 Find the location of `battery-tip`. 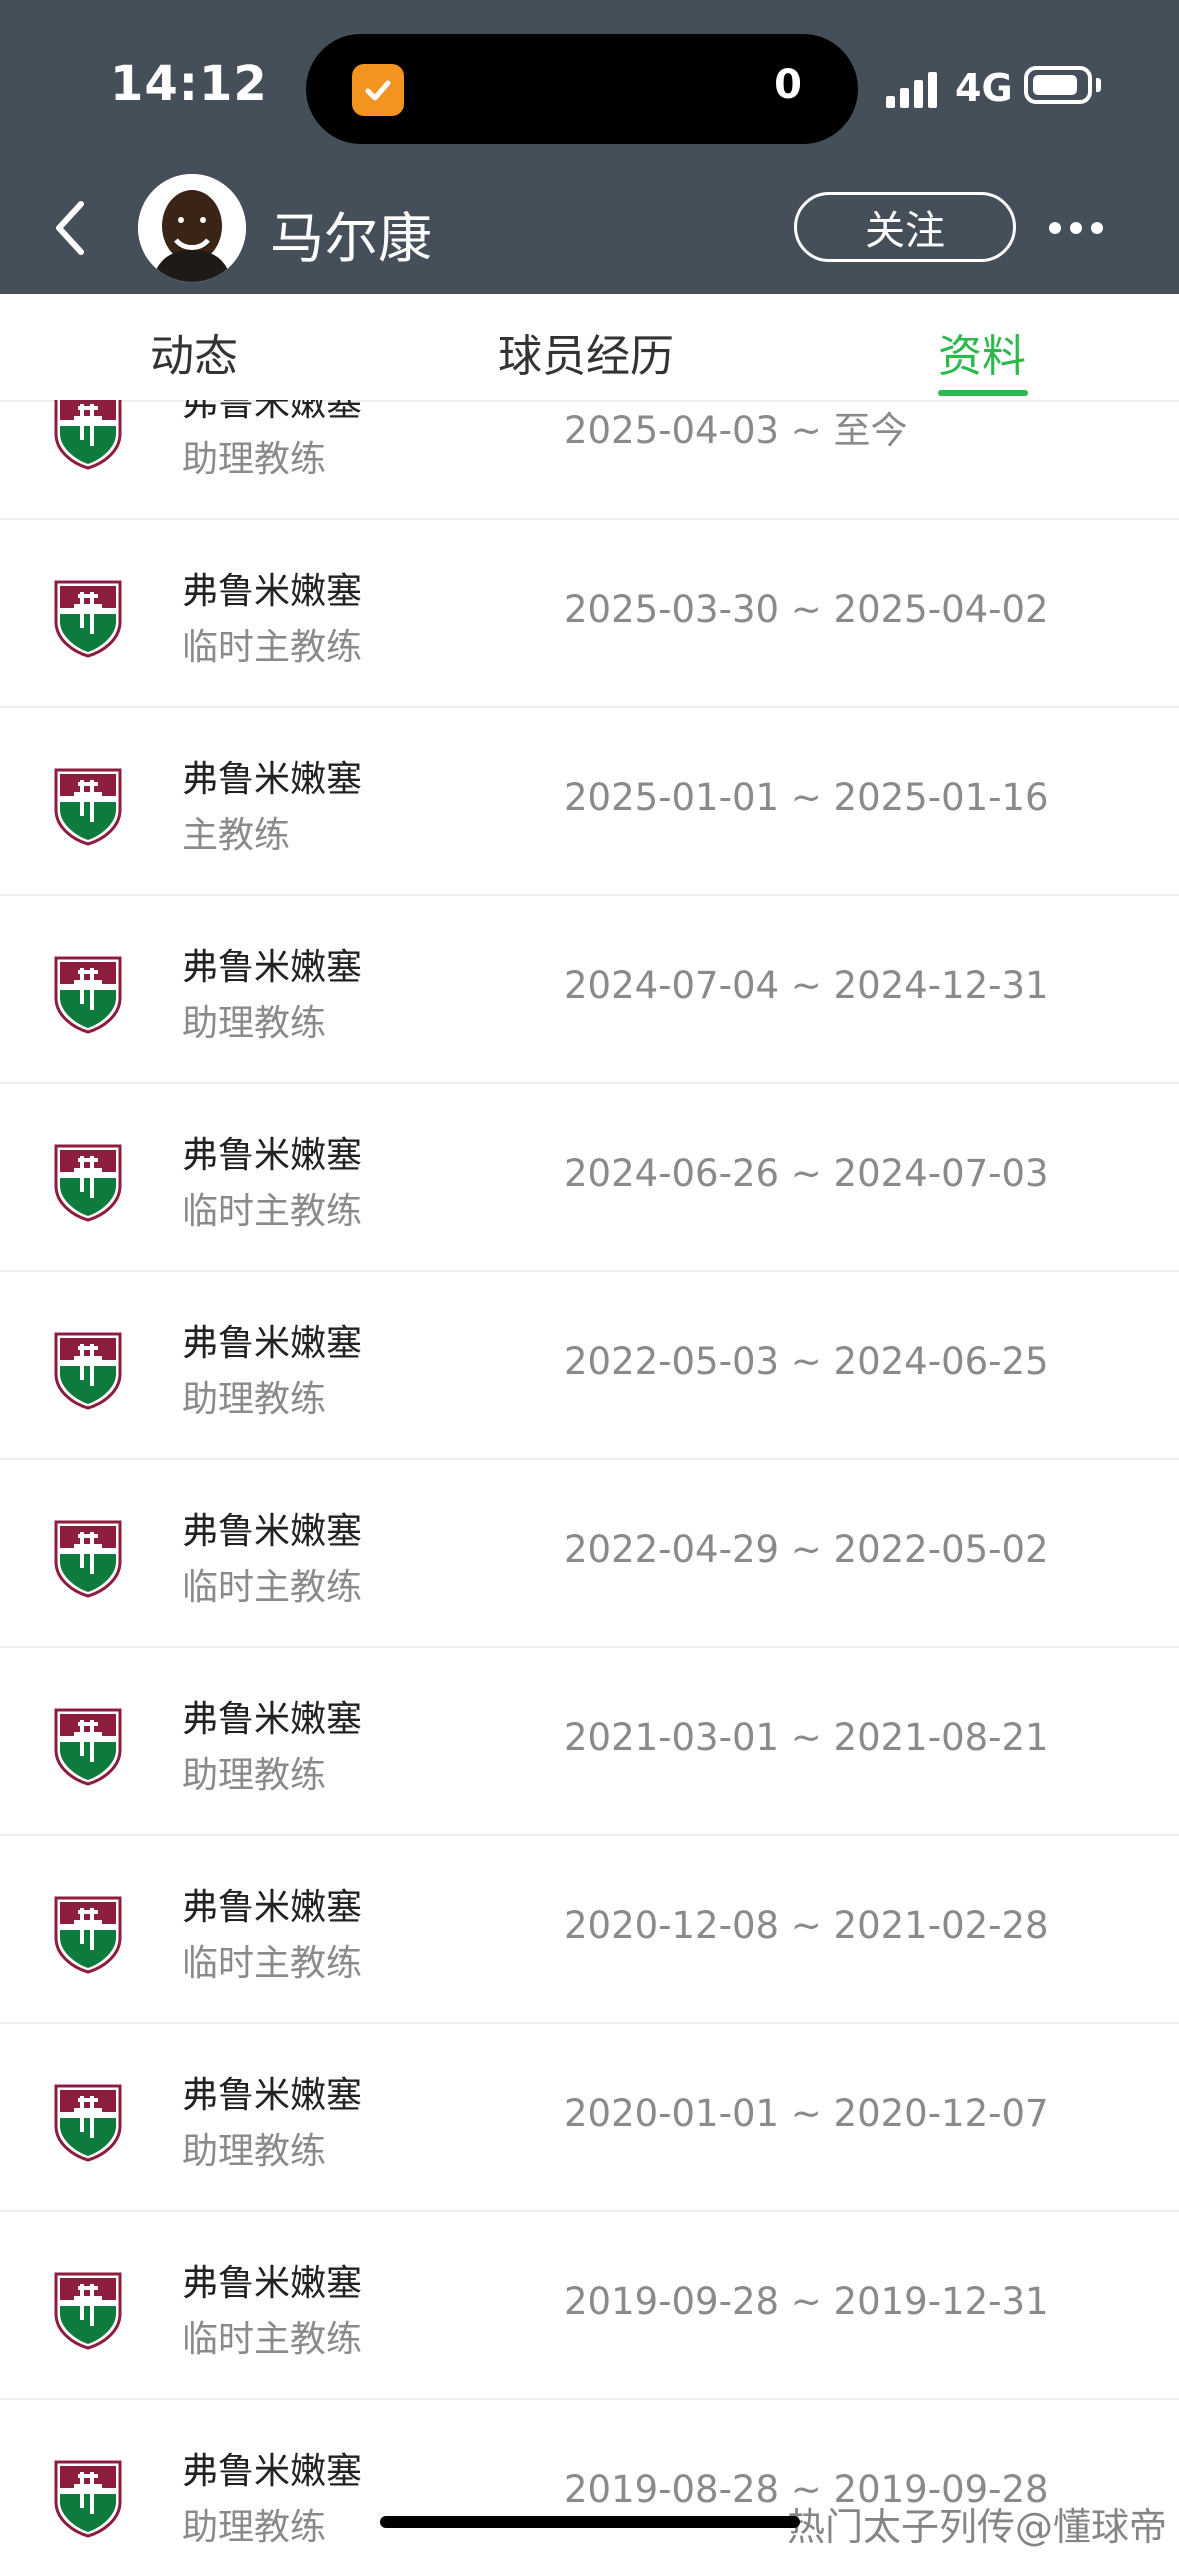

battery-tip is located at coordinates (1098, 85).